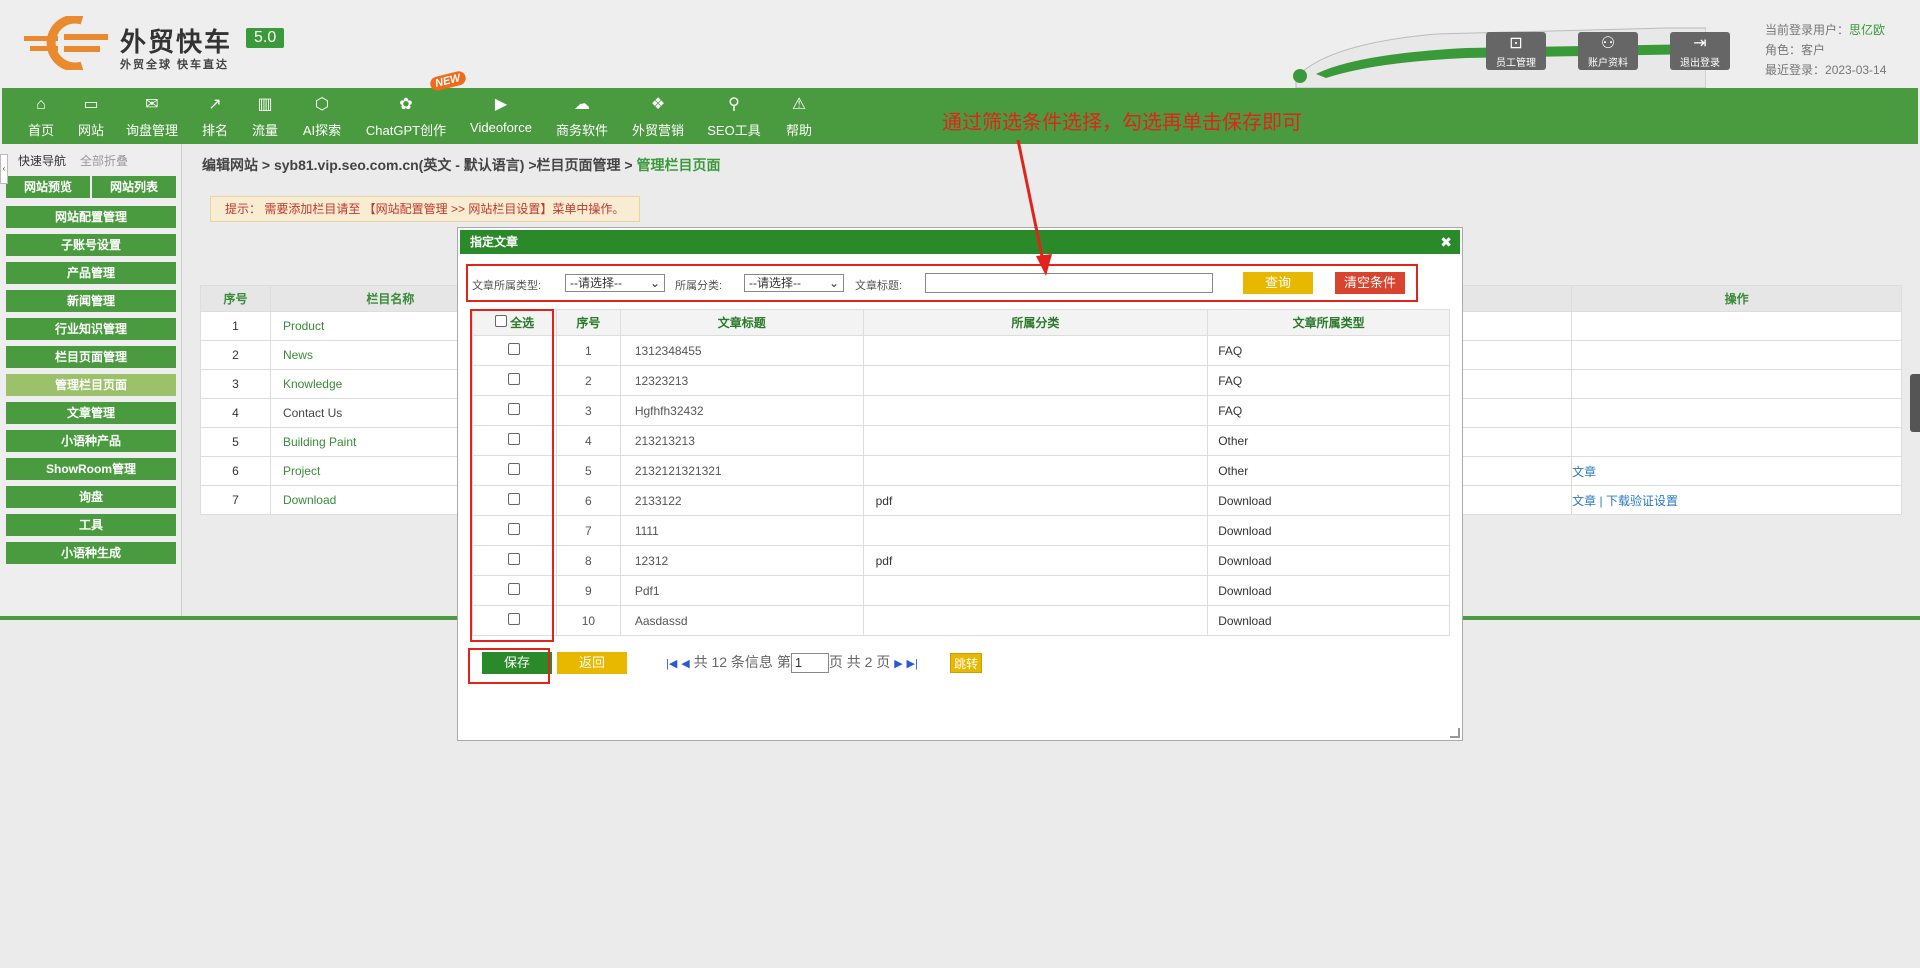 This screenshot has width=1920, height=968. I want to click on sidebar-item-column-pages: 栏目页面管理, so click(91, 357).